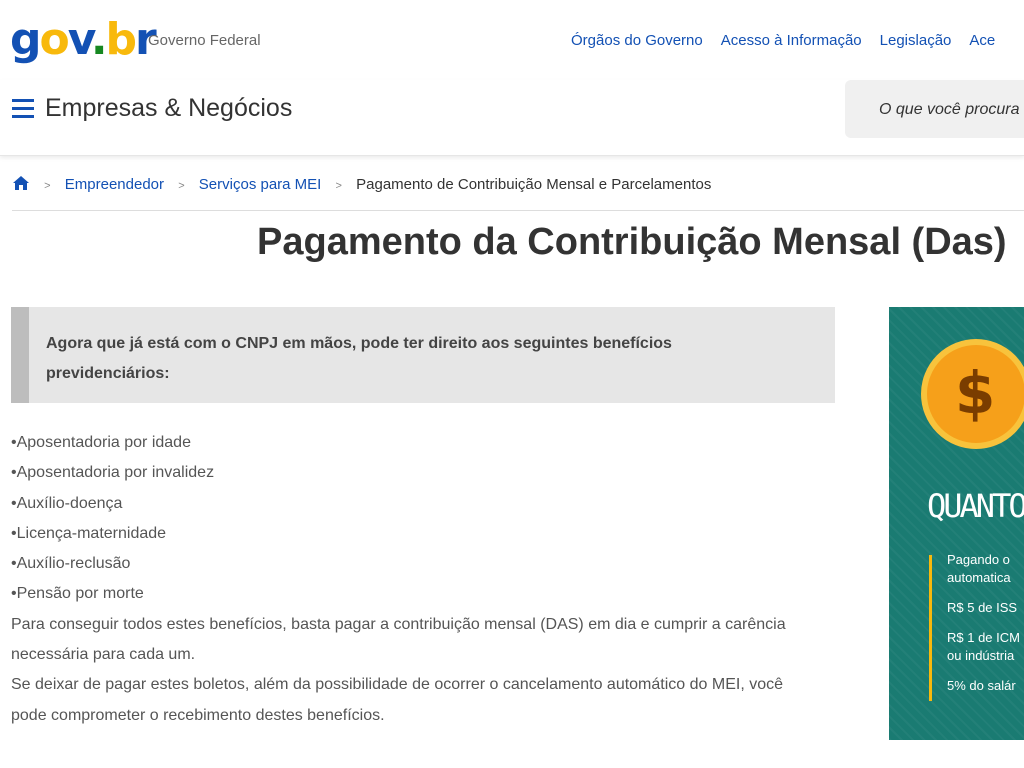  Describe the element at coordinates (930, 628) in the screenshot. I see `banner-accent-bar` at that location.